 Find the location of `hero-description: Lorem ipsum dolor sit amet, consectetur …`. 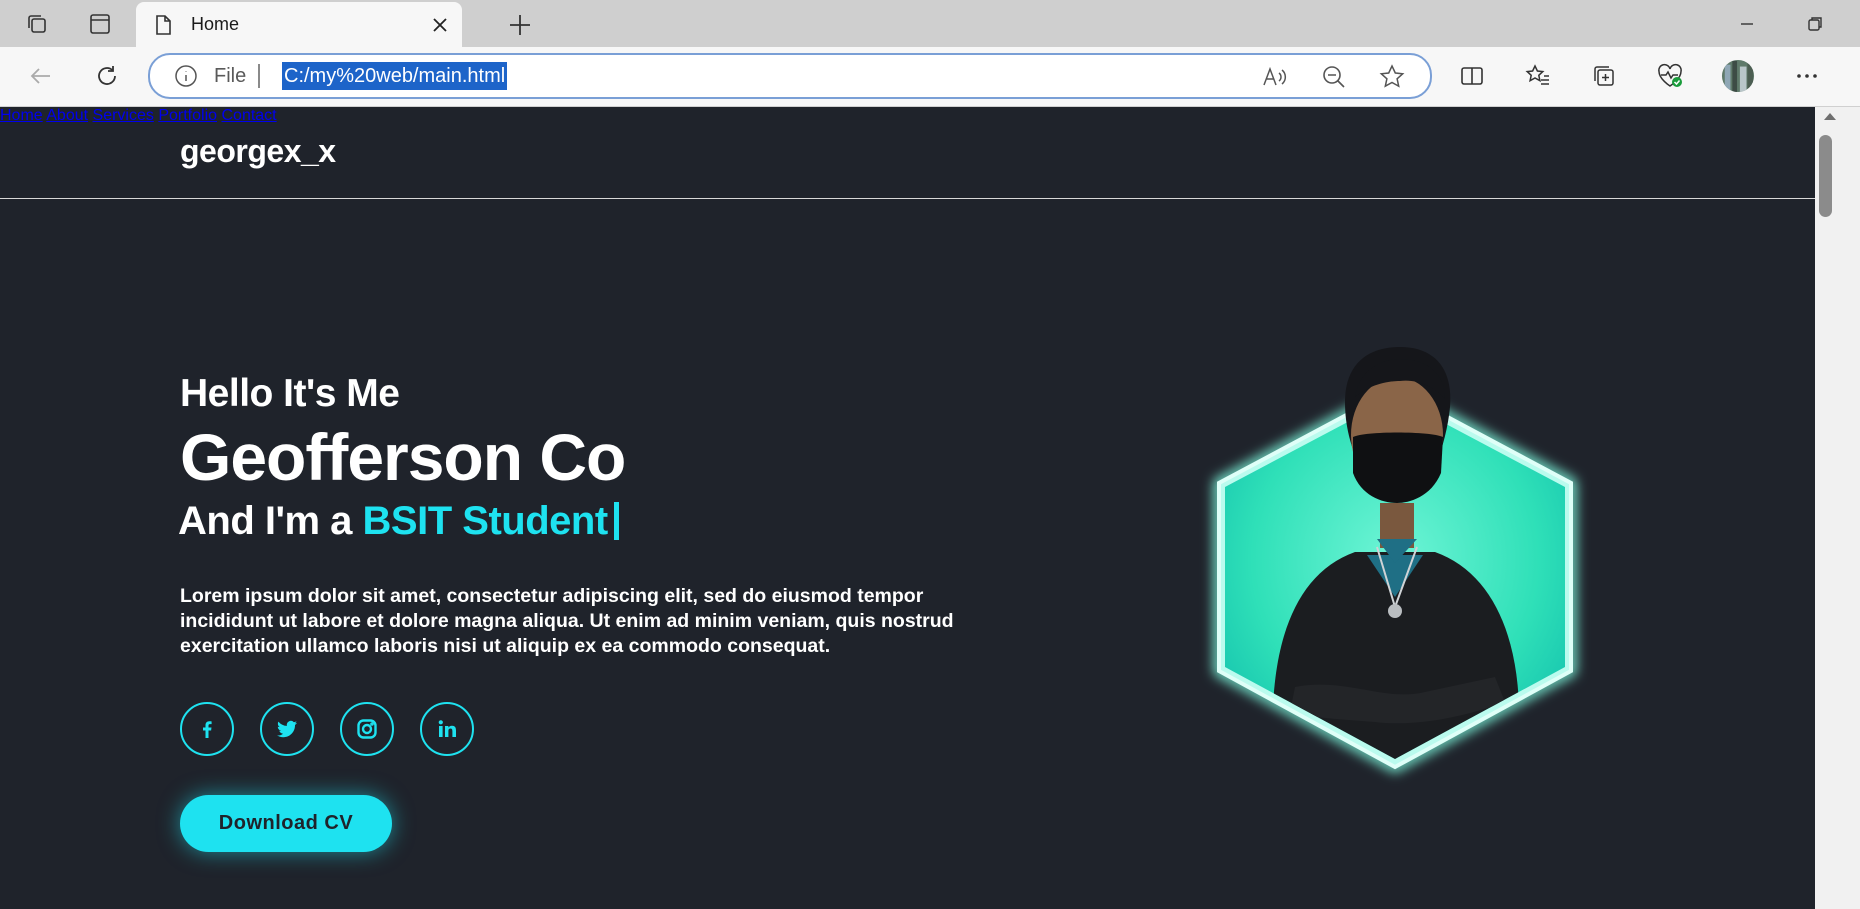

hero-description: Lorem ipsum dolor sit amet, consectetur … is located at coordinates (567, 621).